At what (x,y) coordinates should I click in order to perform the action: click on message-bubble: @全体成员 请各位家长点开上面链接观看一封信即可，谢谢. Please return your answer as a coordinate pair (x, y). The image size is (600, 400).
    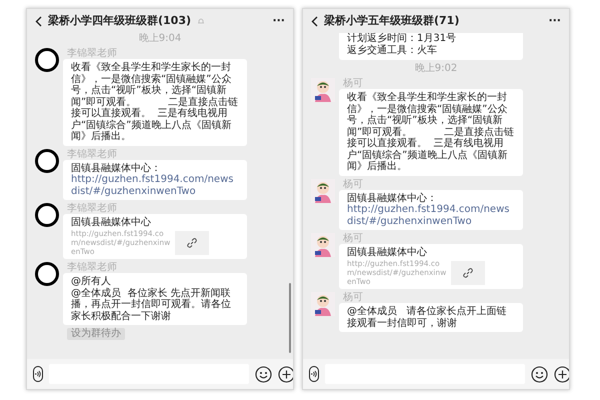
    Looking at the image, I should click on (431, 317).